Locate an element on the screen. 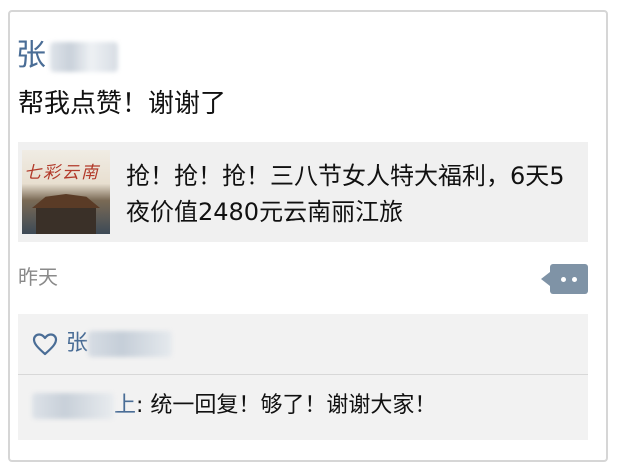 This screenshot has width=620, height=470. liker-name-blur is located at coordinates (130, 344).